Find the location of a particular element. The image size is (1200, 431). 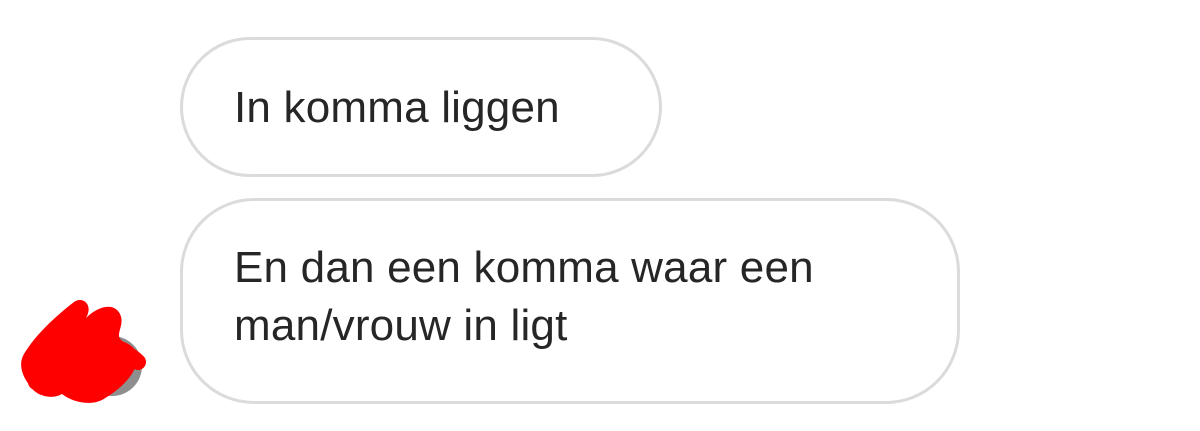

redacted-avatar-icon is located at coordinates (81, 351).